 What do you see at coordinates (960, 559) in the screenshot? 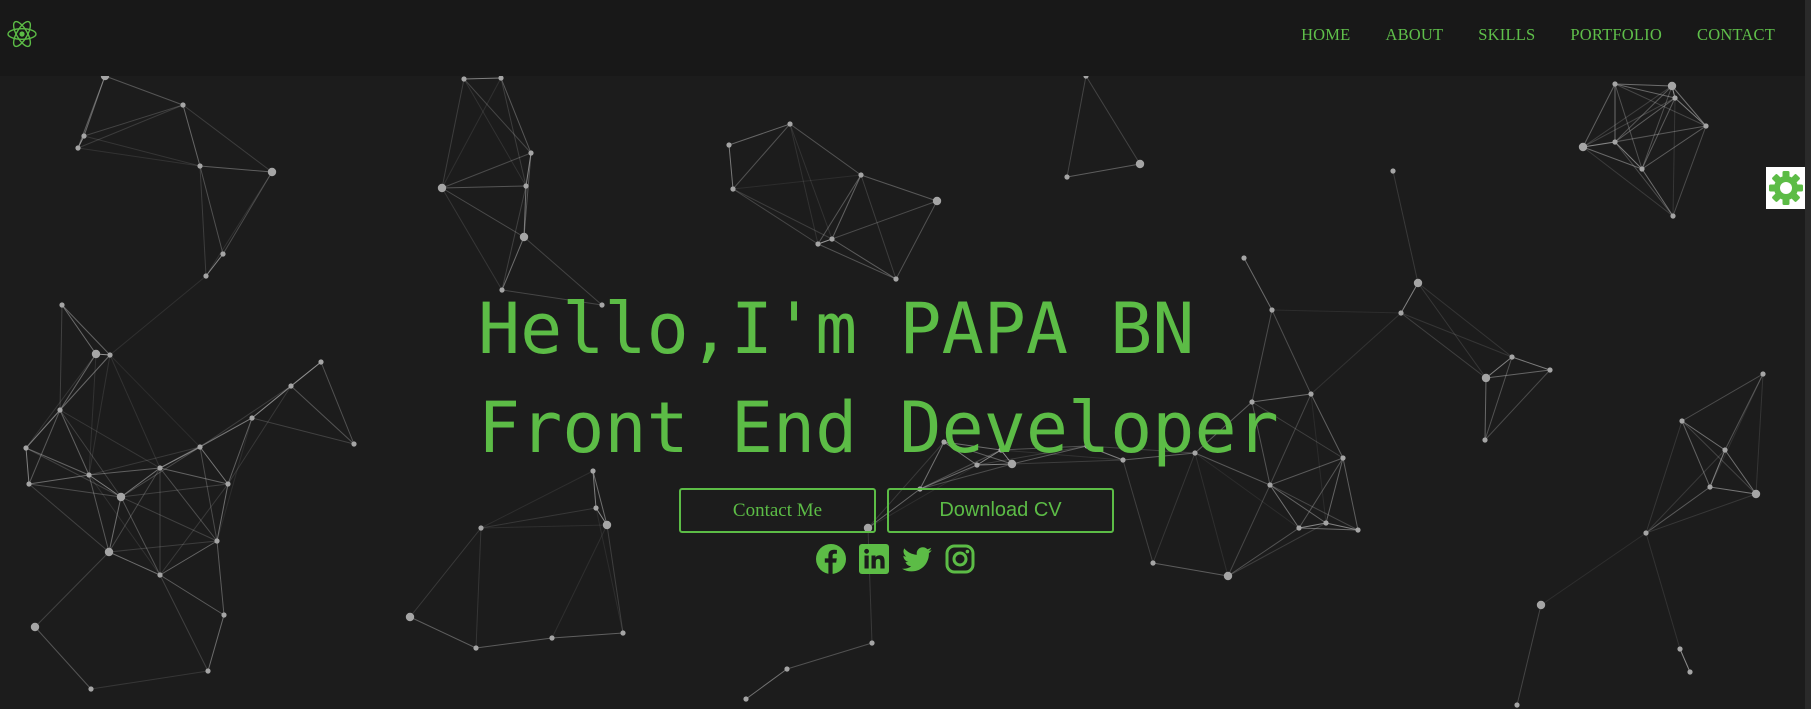
I see `instagram-icon` at bounding box center [960, 559].